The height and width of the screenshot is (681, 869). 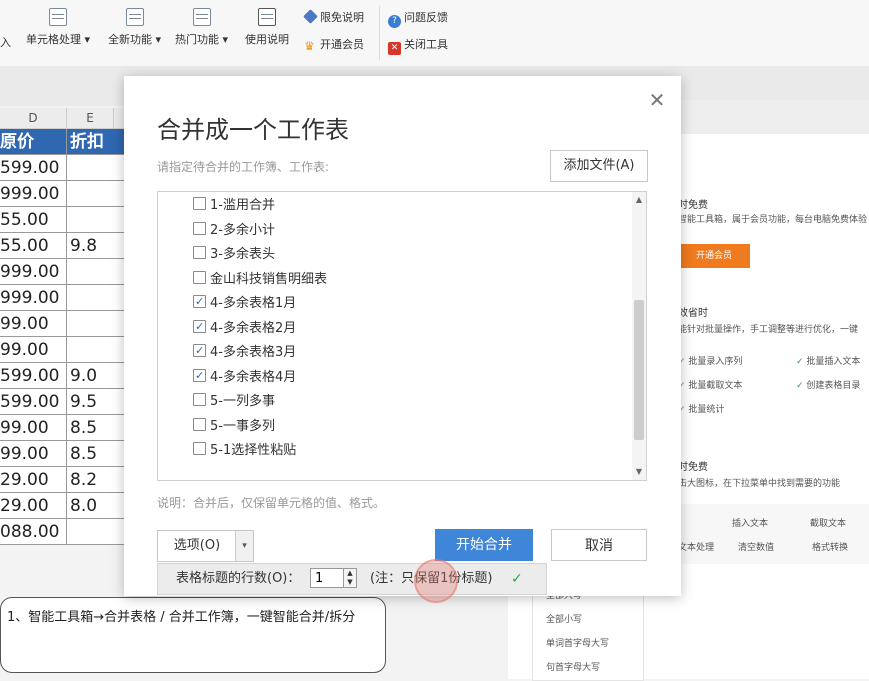 I want to click on scroll-up-icon: ▲, so click(x=639, y=200).